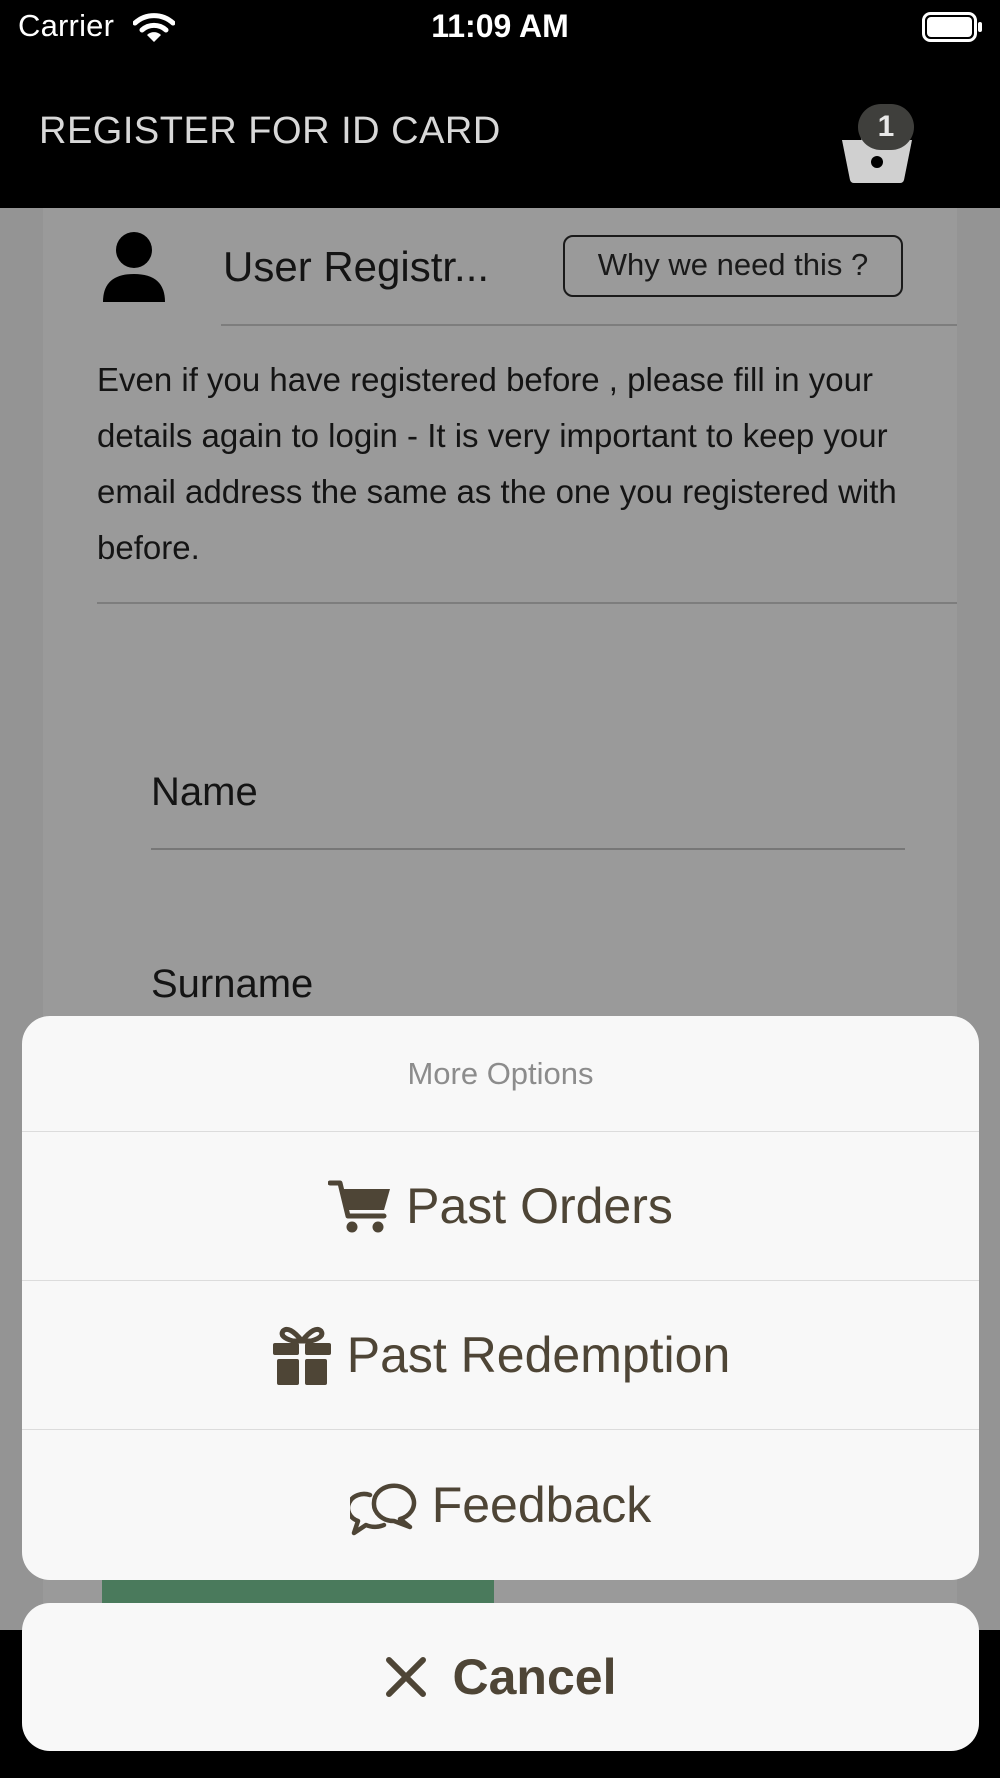  I want to click on battery-icon, so click(952, 27).